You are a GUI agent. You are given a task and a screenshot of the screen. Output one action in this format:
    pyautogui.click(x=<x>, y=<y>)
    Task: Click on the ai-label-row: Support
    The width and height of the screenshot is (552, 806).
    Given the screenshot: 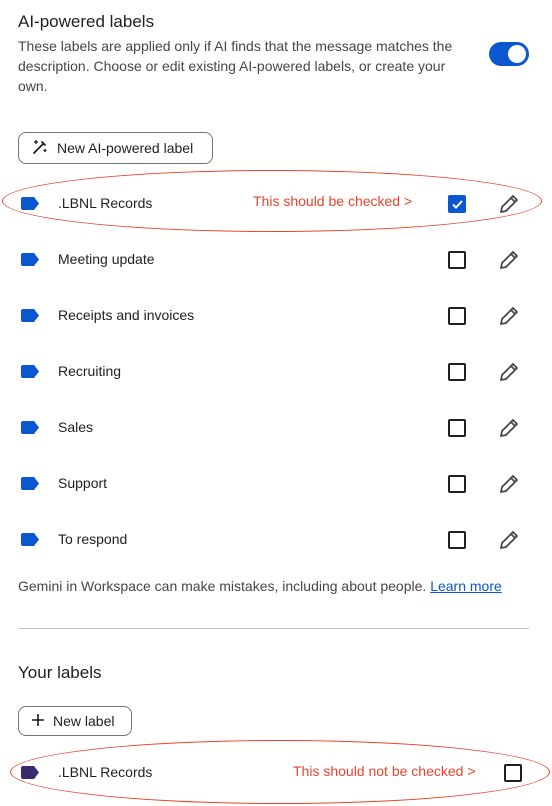 What is the action you would take?
    pyautogui.click(x=276, y=484)
    